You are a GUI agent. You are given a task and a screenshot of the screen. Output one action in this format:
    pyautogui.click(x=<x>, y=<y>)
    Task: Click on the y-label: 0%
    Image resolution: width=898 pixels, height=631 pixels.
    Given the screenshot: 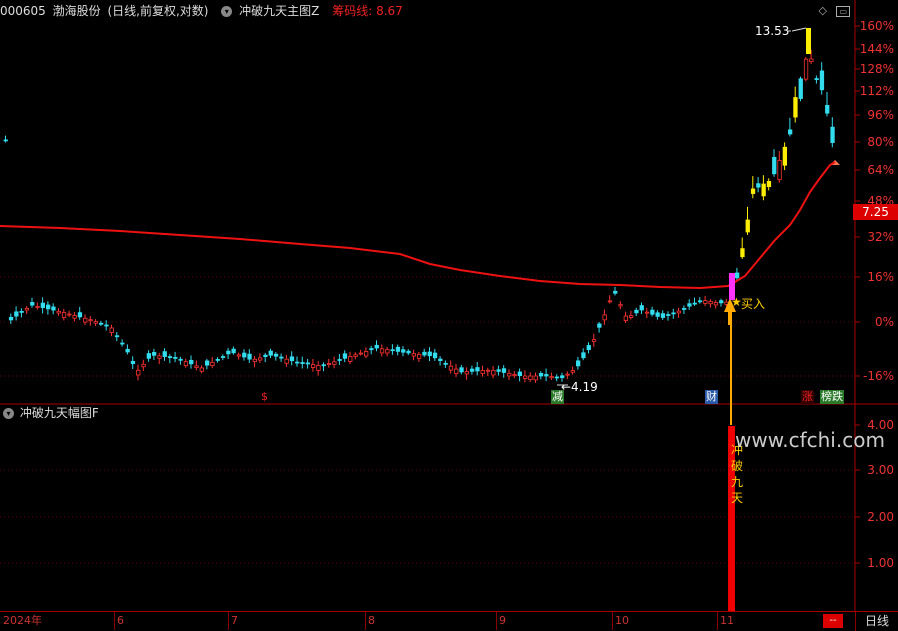 What is the action you would take?
    pyautogui.click(x=884, y=322)
    